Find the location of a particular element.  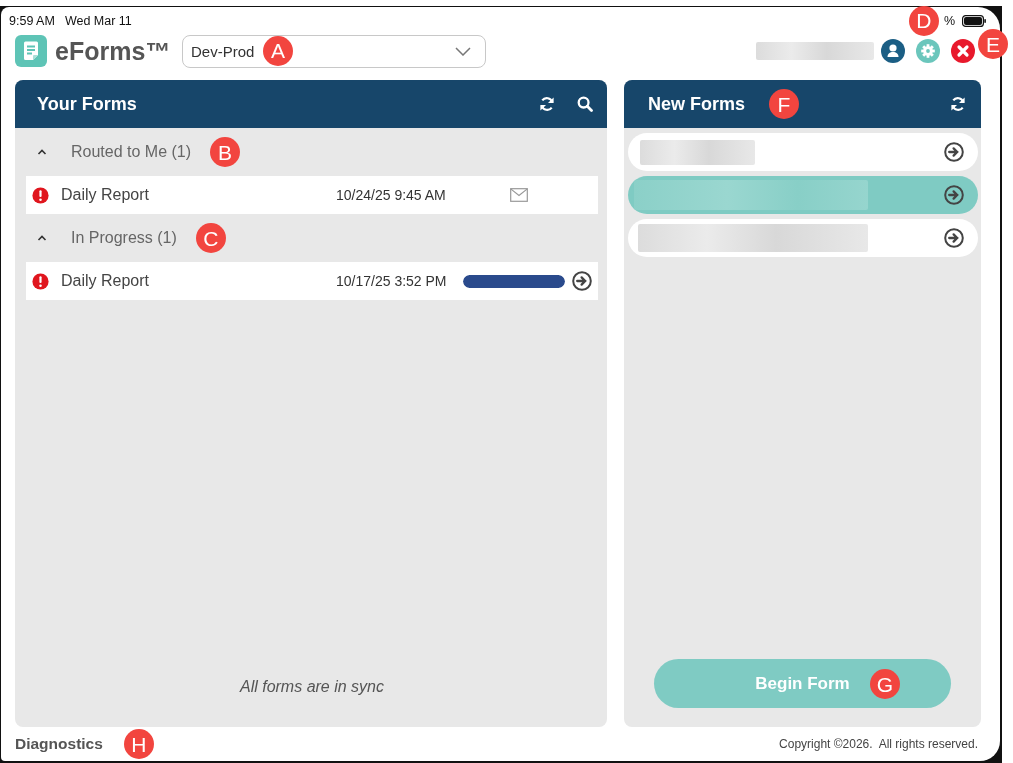

battery-percent: % is located at coordinates (949, 20).